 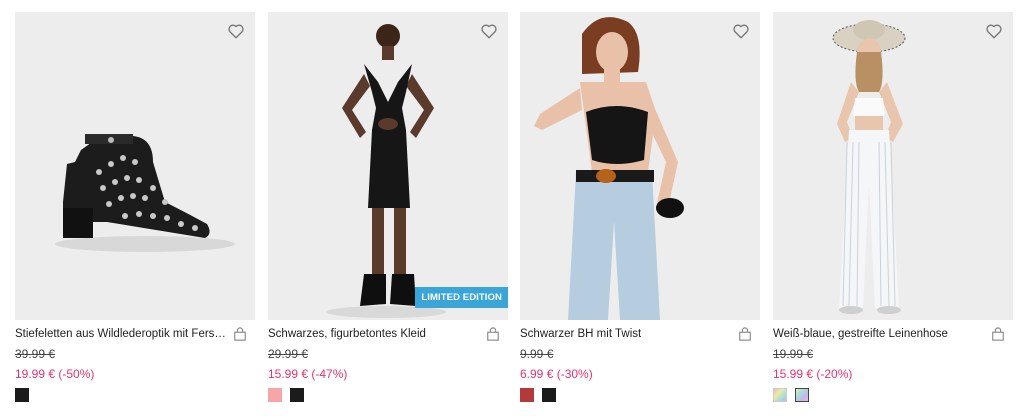 I want to click on color-swatch-iridescent-selected, so click(x=802, y=395).